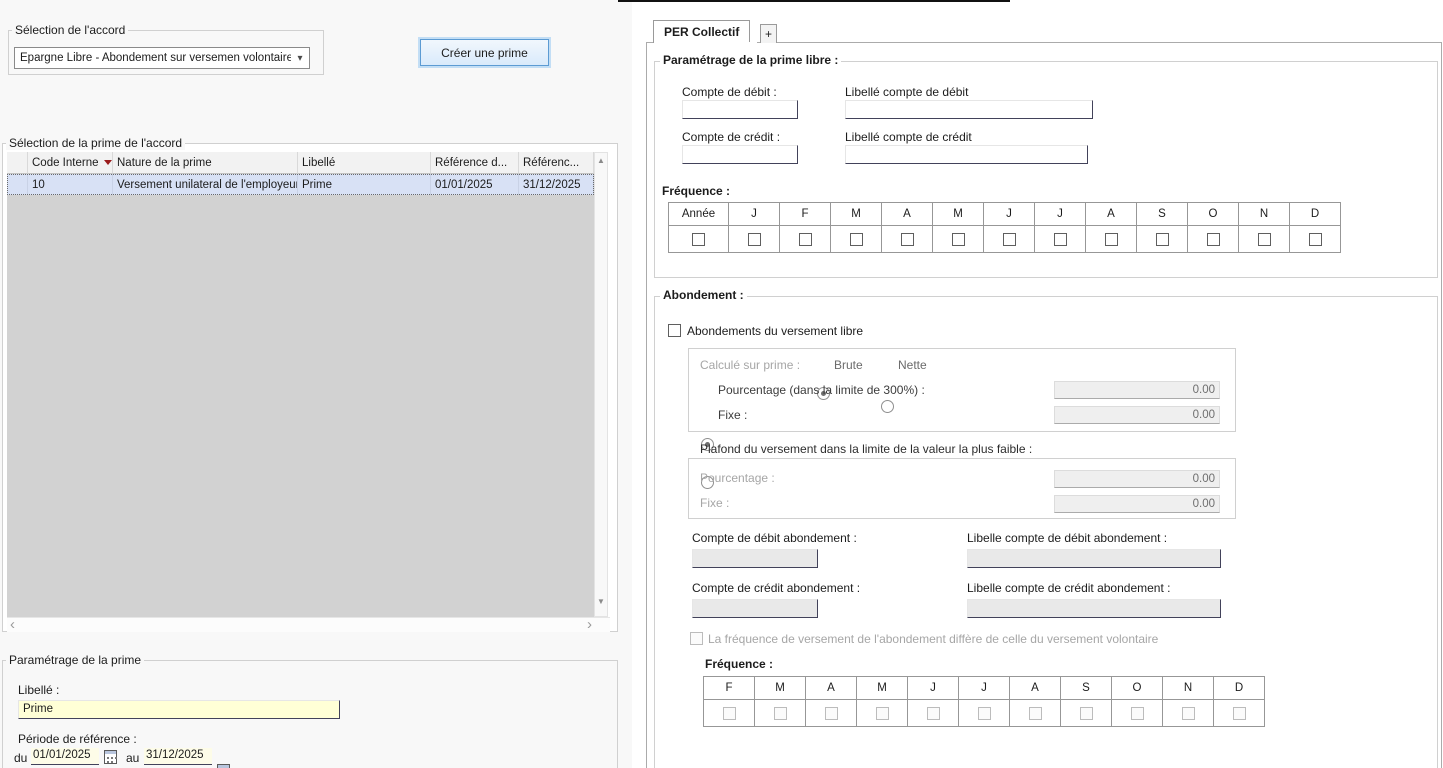 This screenshot has width=1443, height=768. What do you see at coordinates (484, 52) in the screenshot?
I see `create-prime-button: Créer une prime` at bounding box center [484, 52].